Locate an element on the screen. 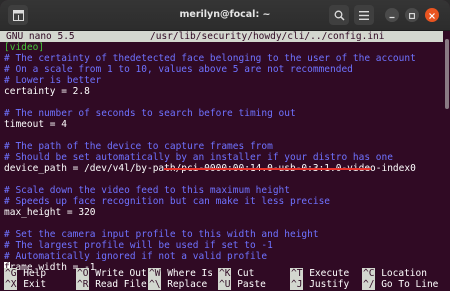 This screenshot has height=291, width=450. shortcut-read-file: ^R Read File is located at coordinates (111, 284).